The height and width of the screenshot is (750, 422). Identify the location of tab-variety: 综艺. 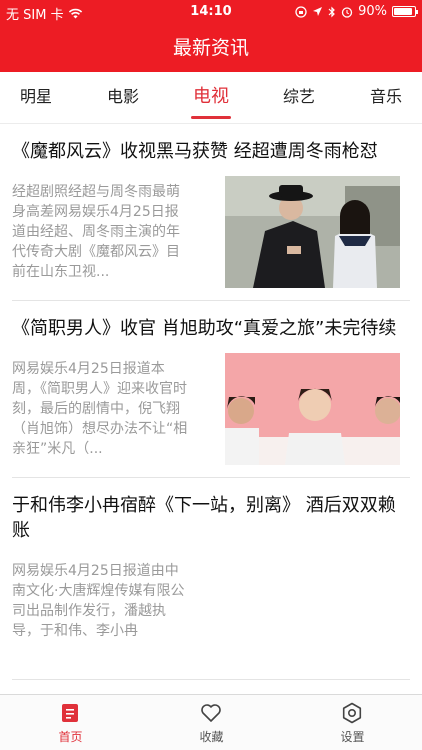
(299, 98).